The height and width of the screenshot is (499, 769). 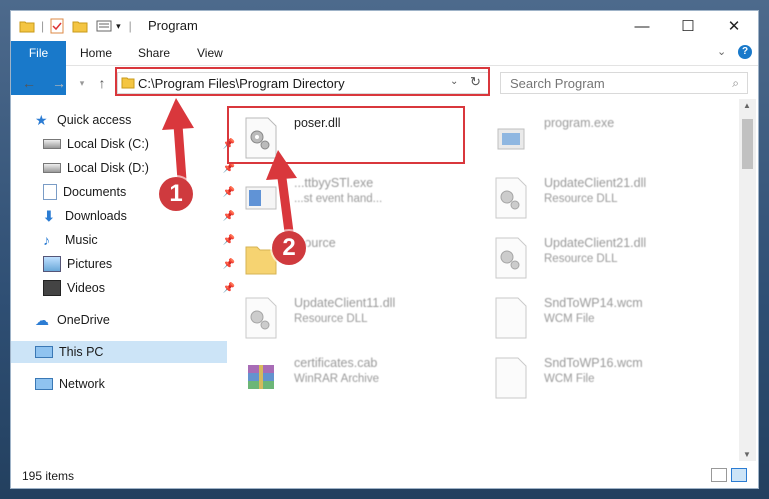 I want to click on sidebar-item-videos: Videos 📌, so click(x=123, y=288).